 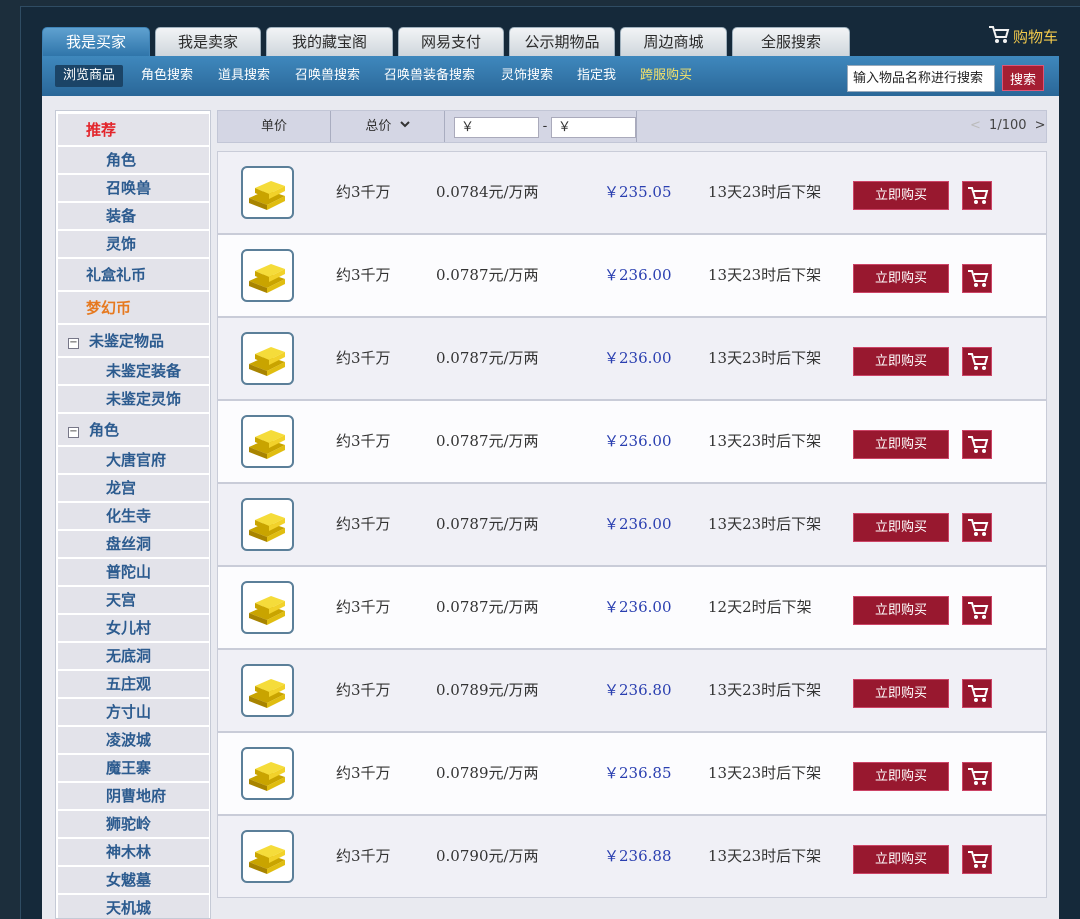 What do you see at coordinates (133, 852) in the screenshot?
I see `sidebar-item: 神木林` at bounding box center [133, 852].